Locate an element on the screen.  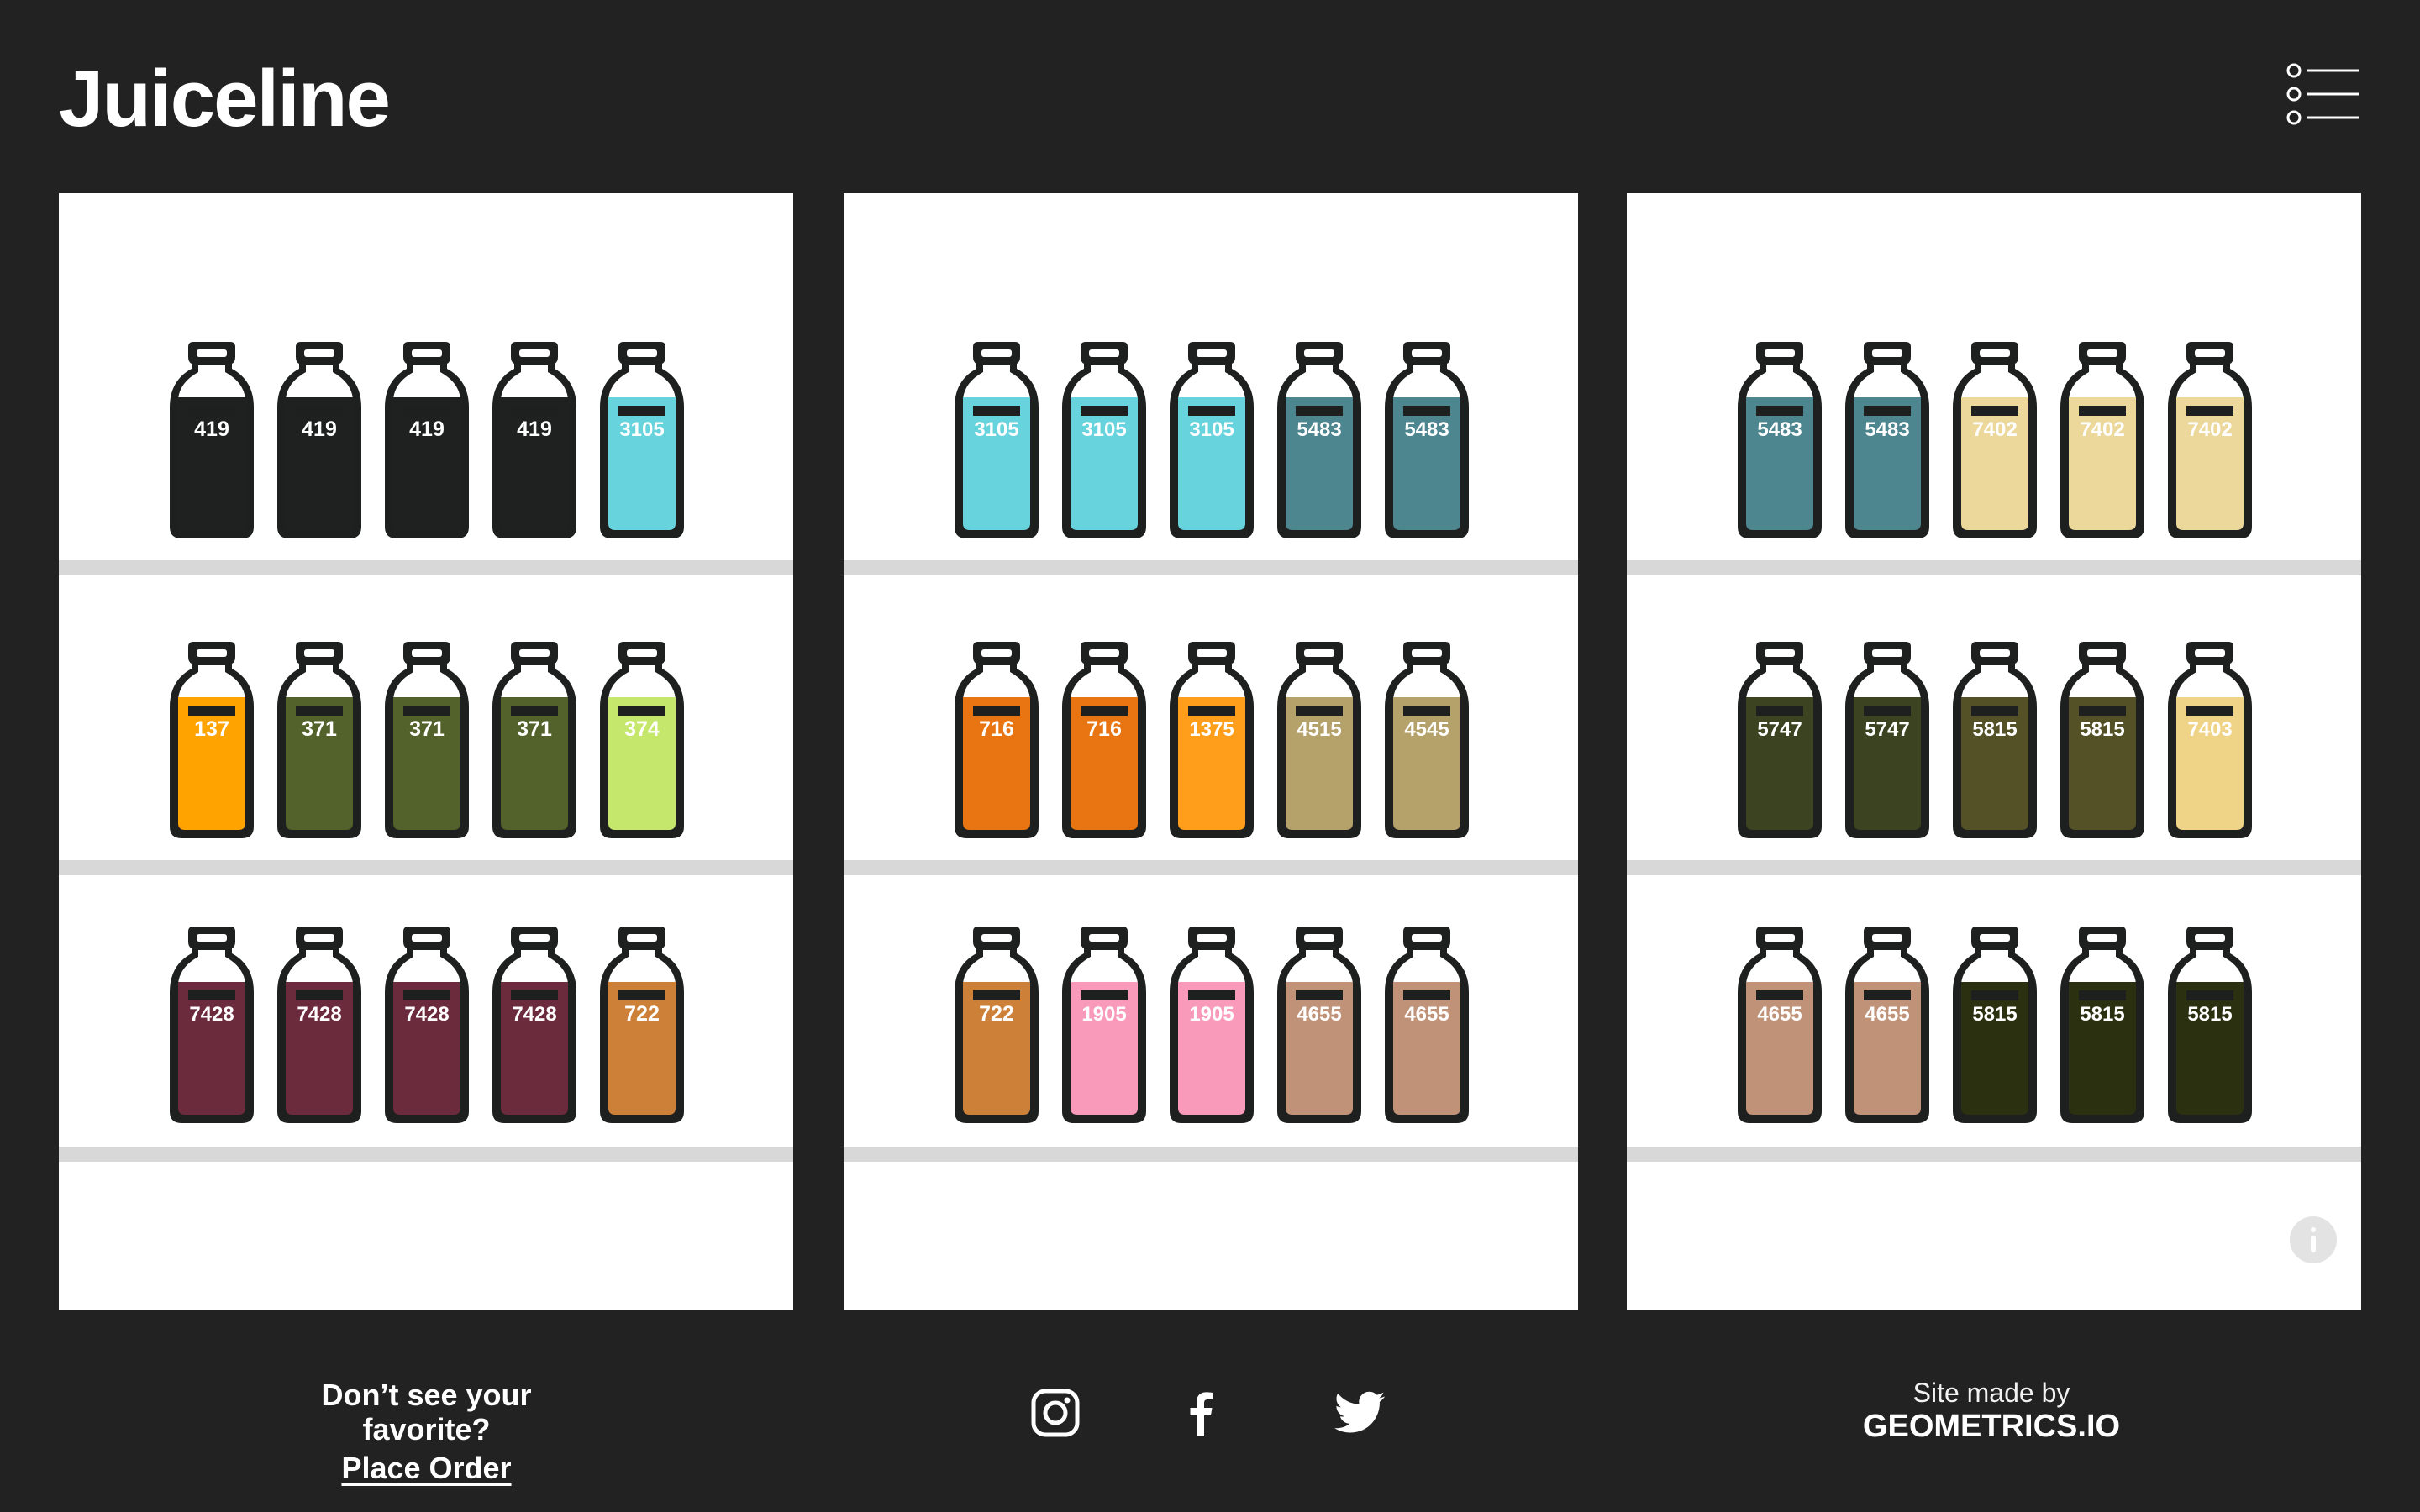
studio-link: GEOMETRICS.IO is located at coordinates (1991, 1427).